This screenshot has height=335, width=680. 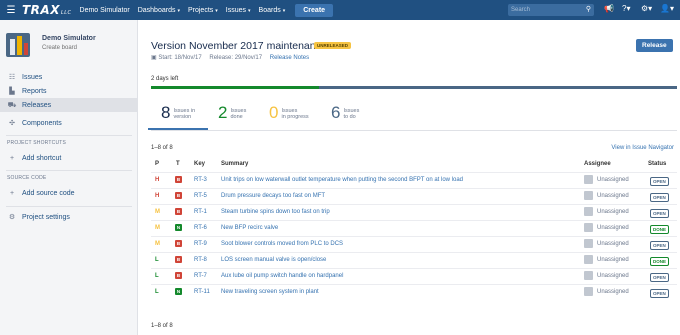 What do you see at coordinates (12, 193) in the screenshot?
I see `plus-icon: +` at bounding box center [12, 193].